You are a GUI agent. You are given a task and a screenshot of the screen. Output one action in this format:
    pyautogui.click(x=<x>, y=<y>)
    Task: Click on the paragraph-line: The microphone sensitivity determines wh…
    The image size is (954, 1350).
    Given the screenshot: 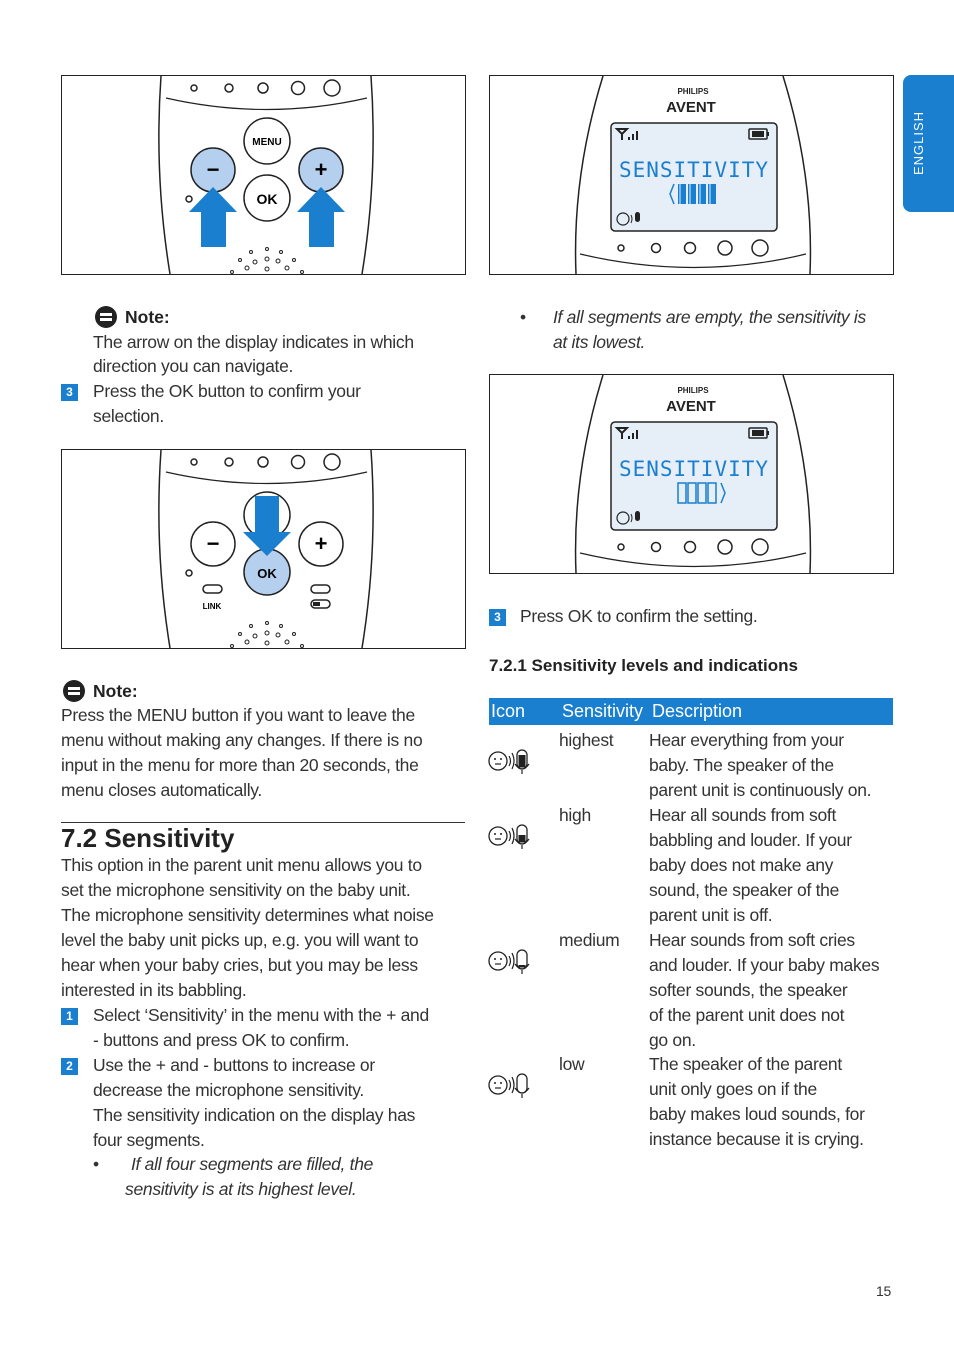 What is the action you would take?
    pyautogui.click(x=247, y=915)
    